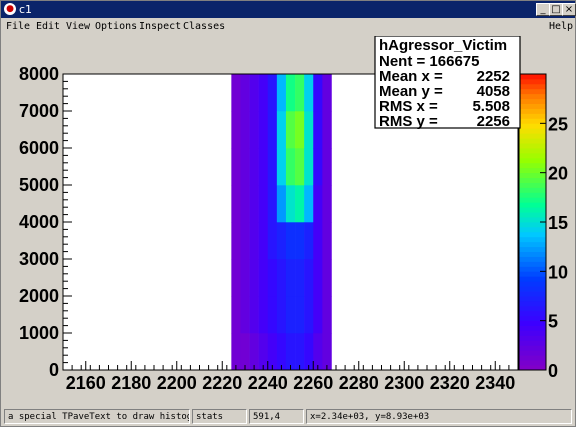  Describe the element at coordinates (18, 26) in the screenshot. I see `menu-file: File` at that location.